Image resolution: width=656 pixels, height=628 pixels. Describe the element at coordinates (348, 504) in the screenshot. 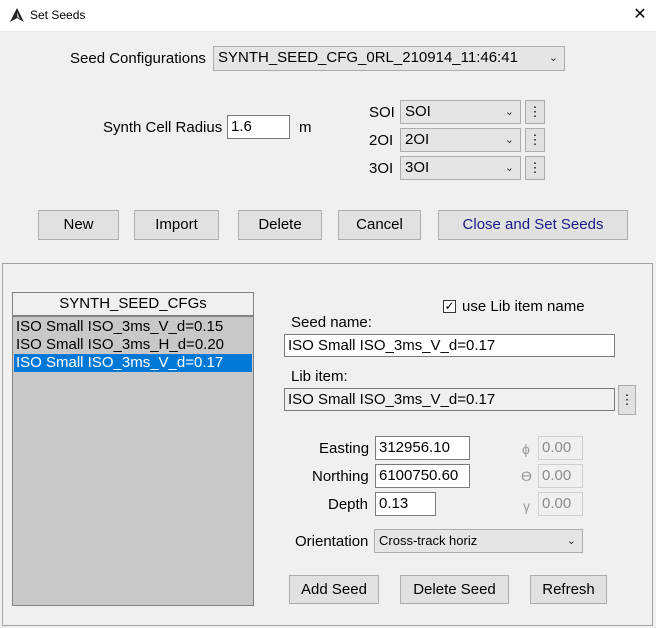

I see `depth-label: Depth` at that location.